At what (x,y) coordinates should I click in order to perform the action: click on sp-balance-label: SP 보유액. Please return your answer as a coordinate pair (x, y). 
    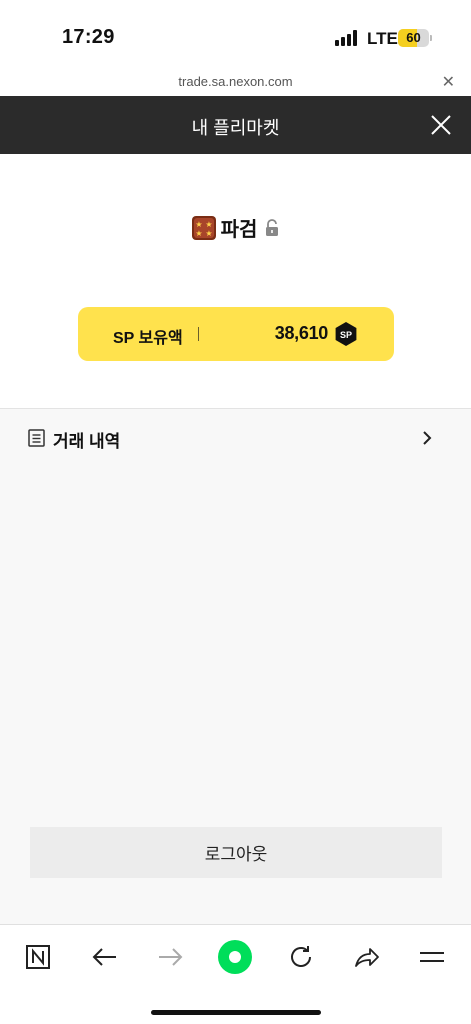
    Looking at the image, I should click on (148, 338).